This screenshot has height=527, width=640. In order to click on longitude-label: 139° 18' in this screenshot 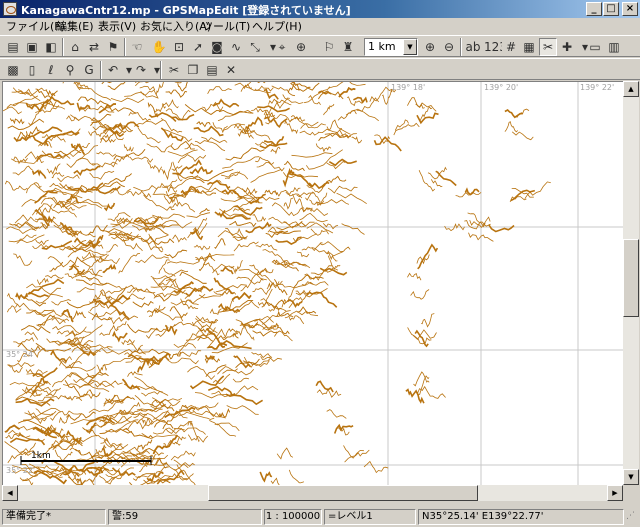, I will do `click(408, 87)`.